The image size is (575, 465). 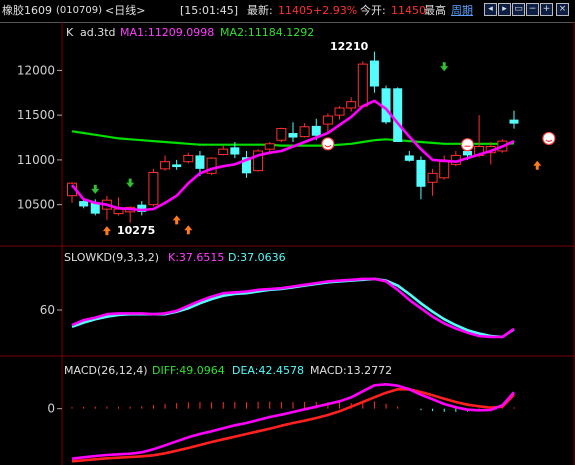 What do you see at coordinates (267, 32) in the screenshot?
I see `ma2-label: MA2:11184.1292` at bounding box center [267, 32].